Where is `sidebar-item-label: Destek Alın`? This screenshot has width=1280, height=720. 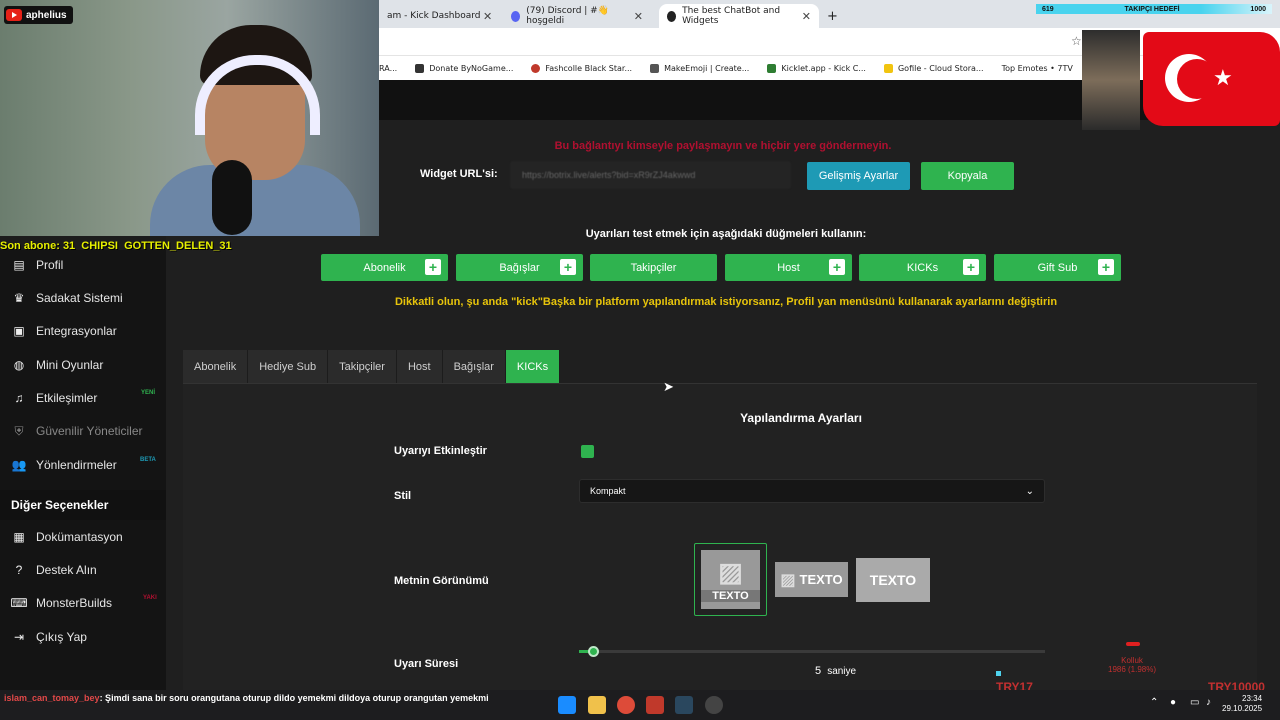 sidebar-item-label: Destek Alın is located at coordinates (66, 570).